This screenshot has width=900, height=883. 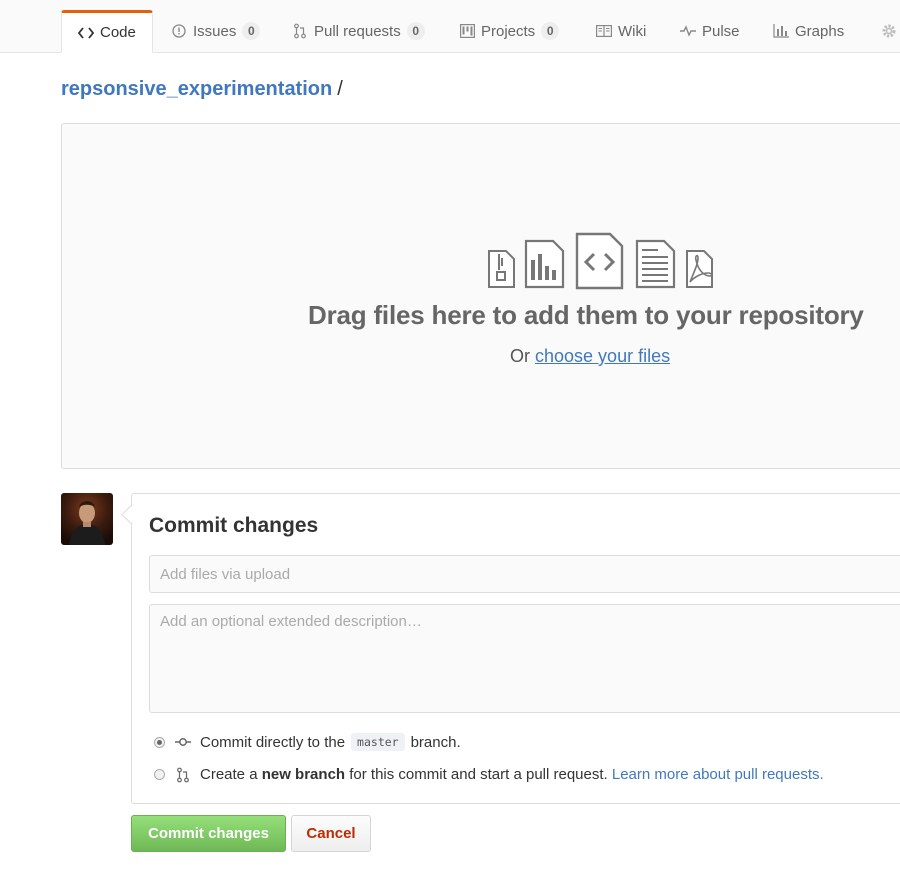 I want to click on pull-requests-count: 0, so click(x=415, y=31).